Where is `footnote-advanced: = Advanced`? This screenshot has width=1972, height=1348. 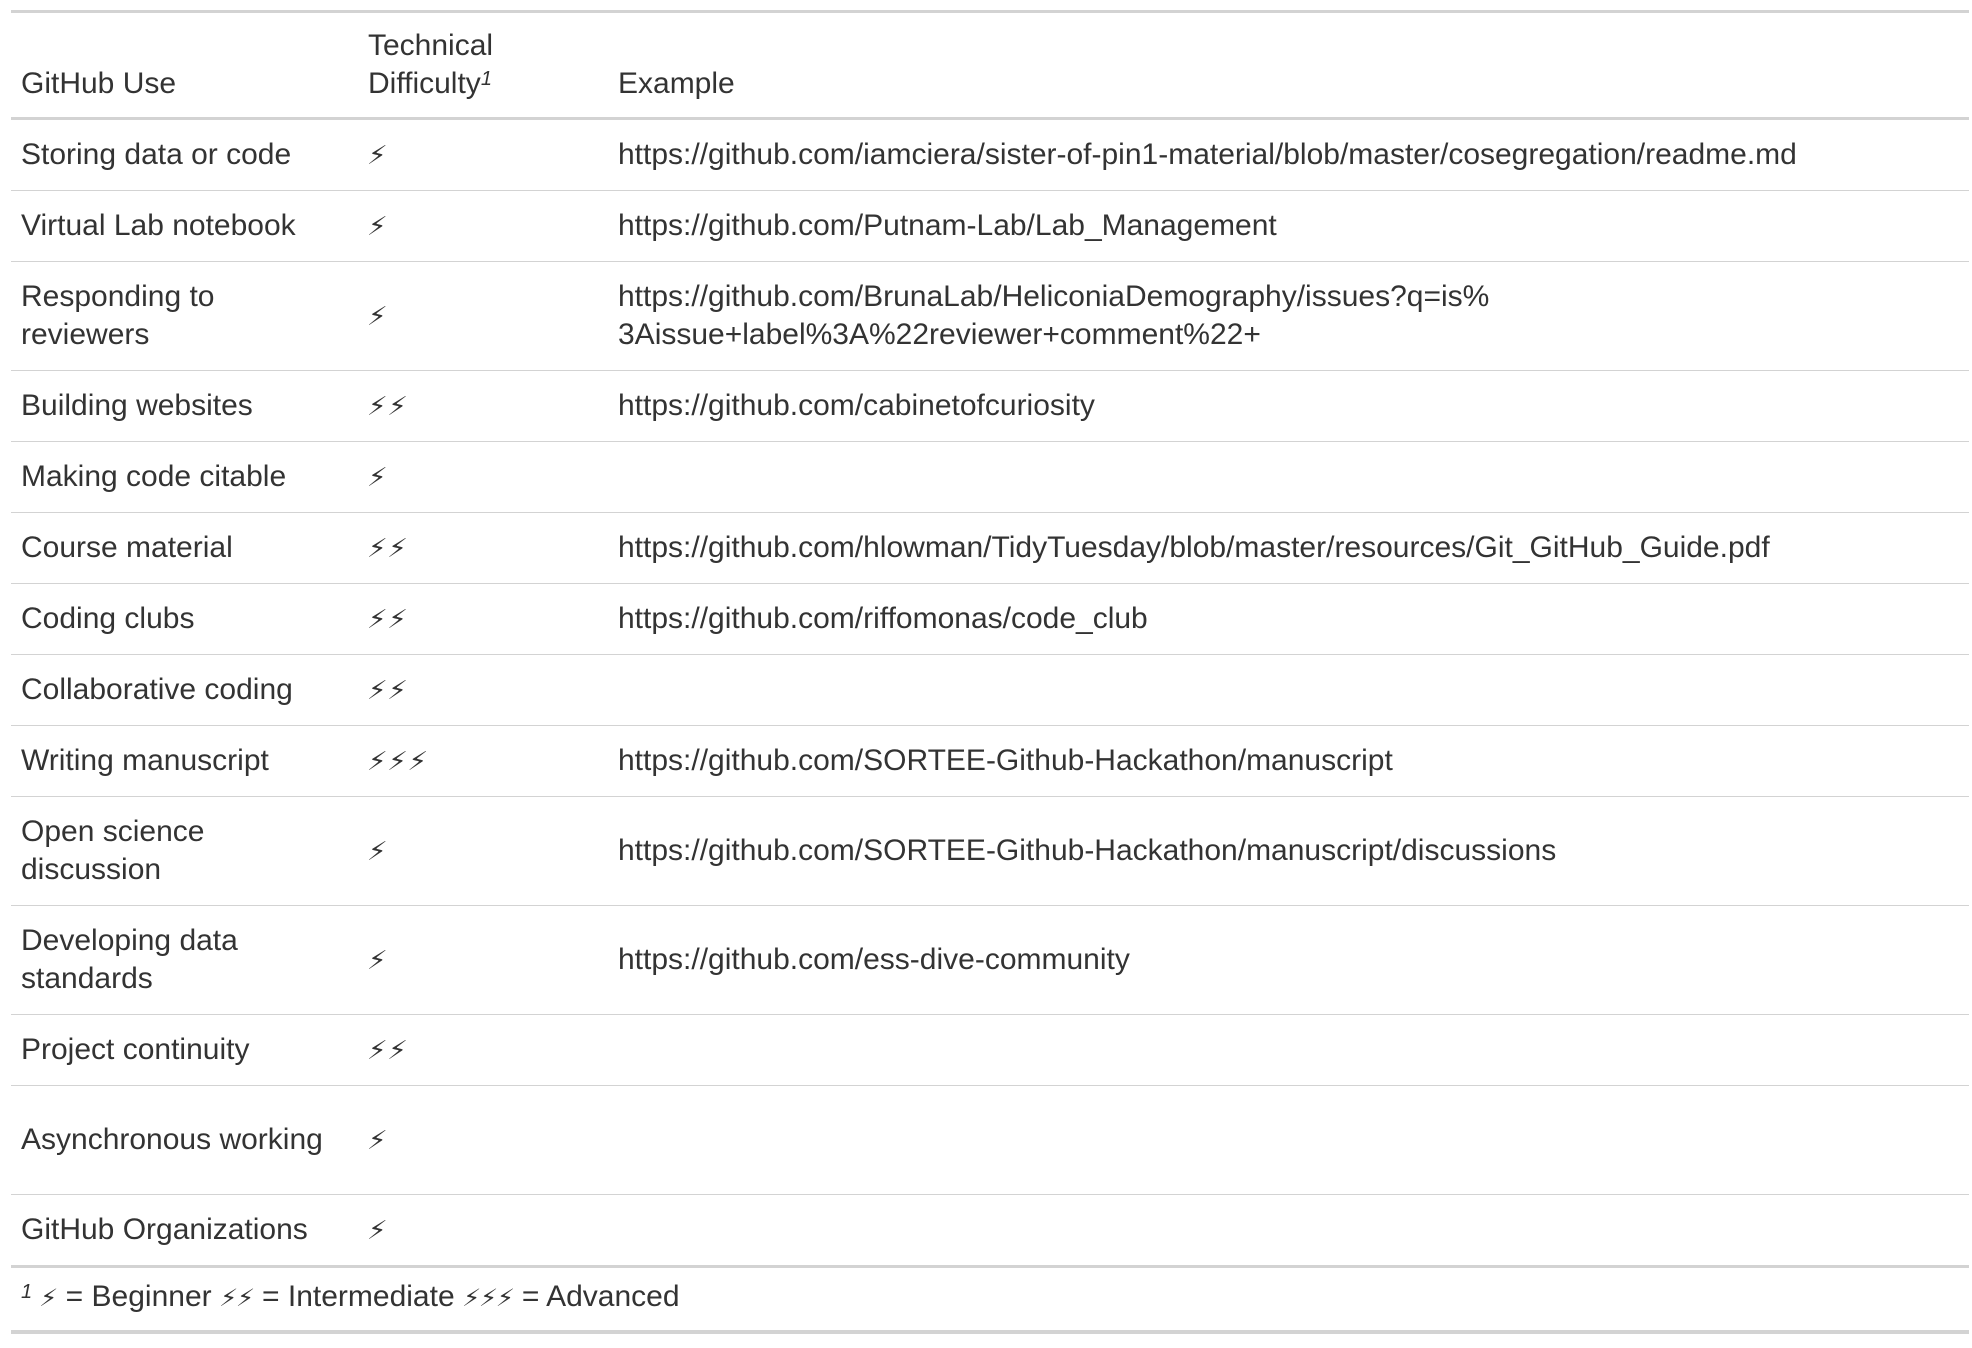 footnote-advanced: = Advanced is located at coordinates (600, 1296).